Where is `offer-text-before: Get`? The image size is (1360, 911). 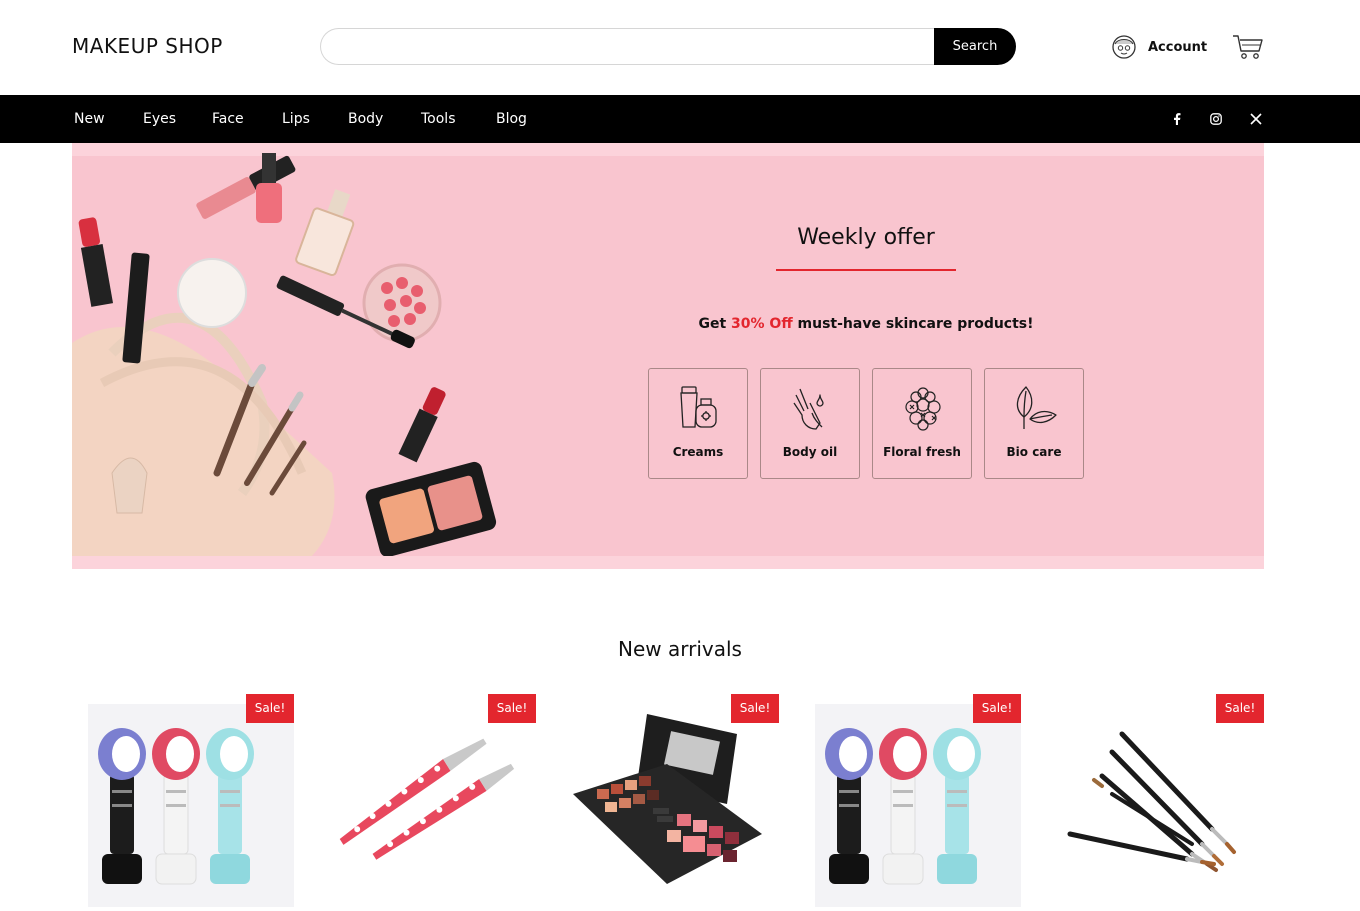 offer-text-before: Get is located at coordinates (715, 324).